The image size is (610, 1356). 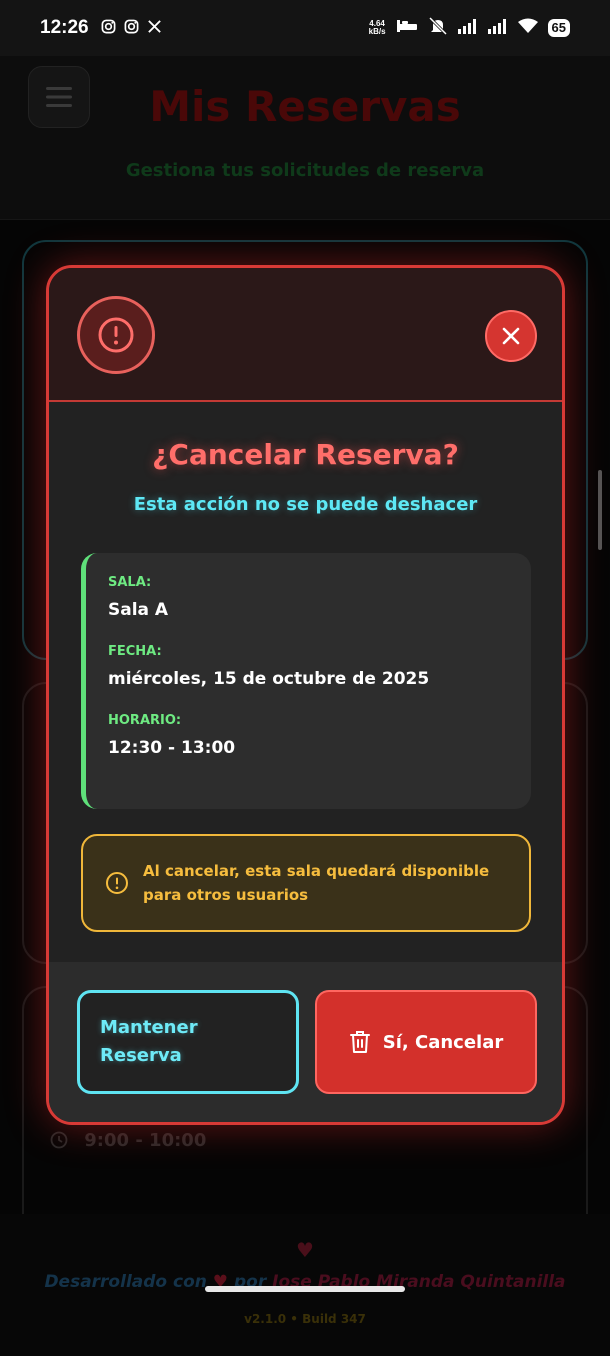 What do you see at coordinates (145, 720) in the screenshot?
I see `time-label: HORARIO:` at bounding box center [145, 720].